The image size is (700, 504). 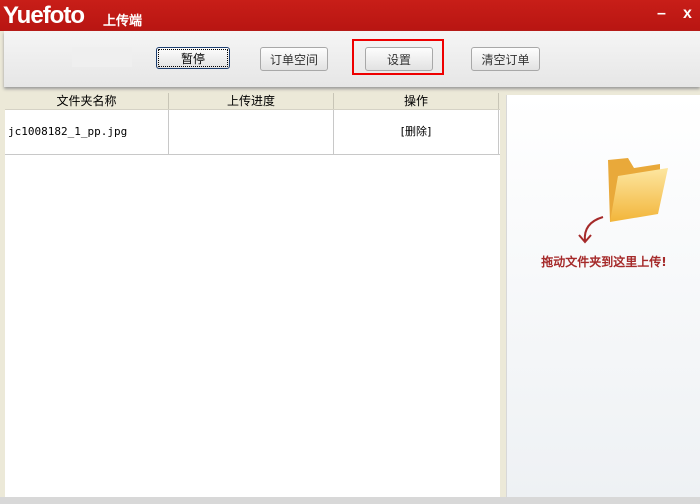 I want to click on arrow-down-icon, so click(x=591, y=230).